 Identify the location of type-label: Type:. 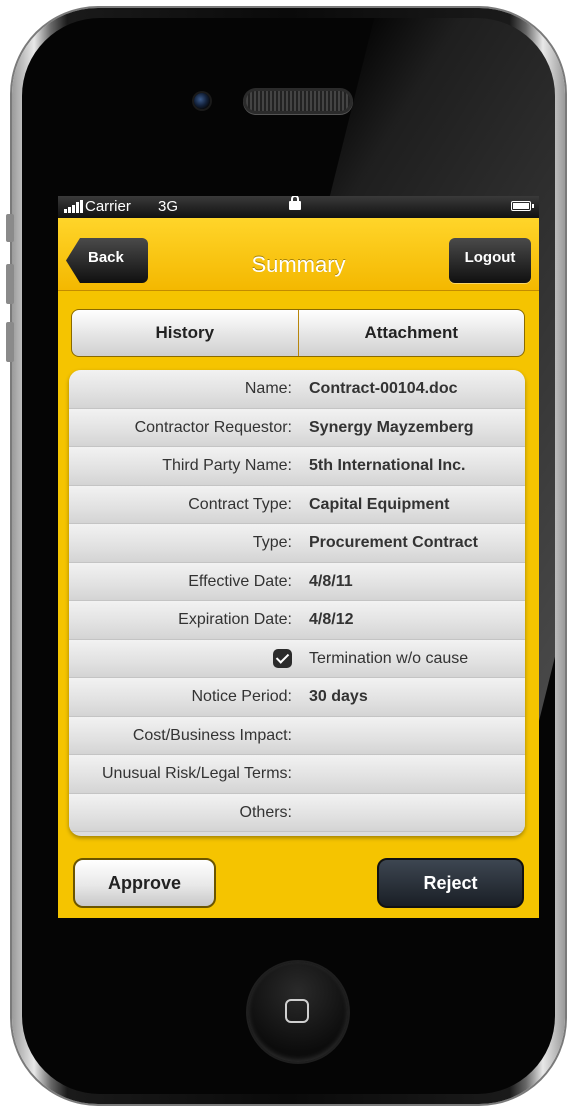
(272, 542).